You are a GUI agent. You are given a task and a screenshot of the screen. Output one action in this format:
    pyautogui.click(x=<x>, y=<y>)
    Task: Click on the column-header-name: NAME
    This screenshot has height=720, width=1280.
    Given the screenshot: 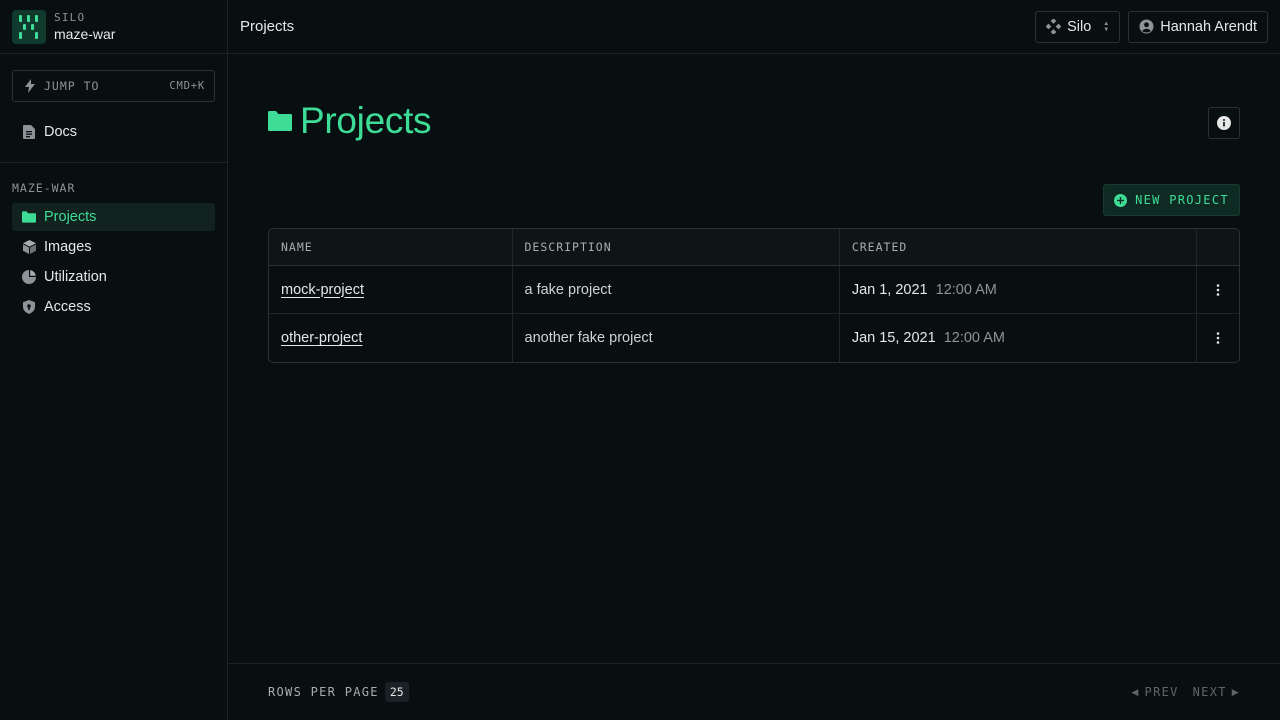 What is the action you would take?
    pyautogui.click(x=297, y=247)
    